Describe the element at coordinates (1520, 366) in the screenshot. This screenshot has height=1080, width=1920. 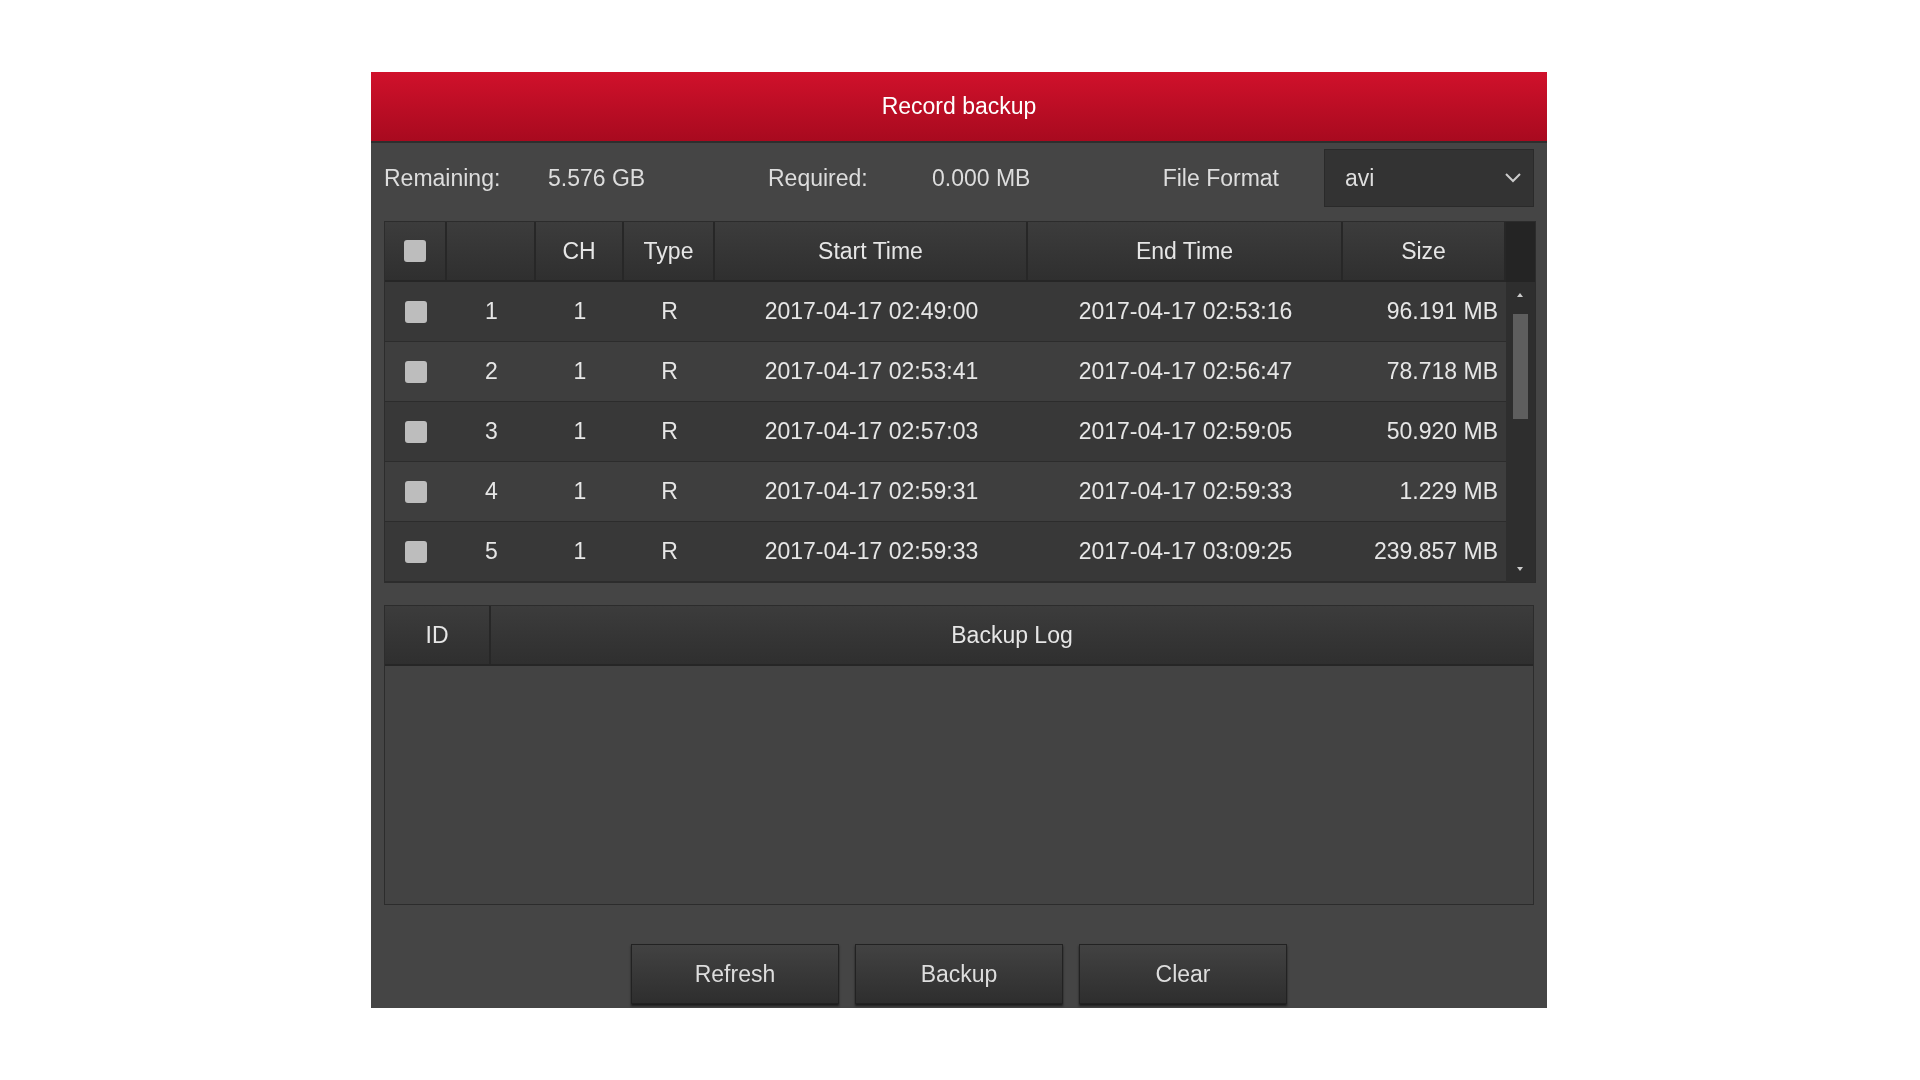
I see `scrollbar-thumb` at that location.